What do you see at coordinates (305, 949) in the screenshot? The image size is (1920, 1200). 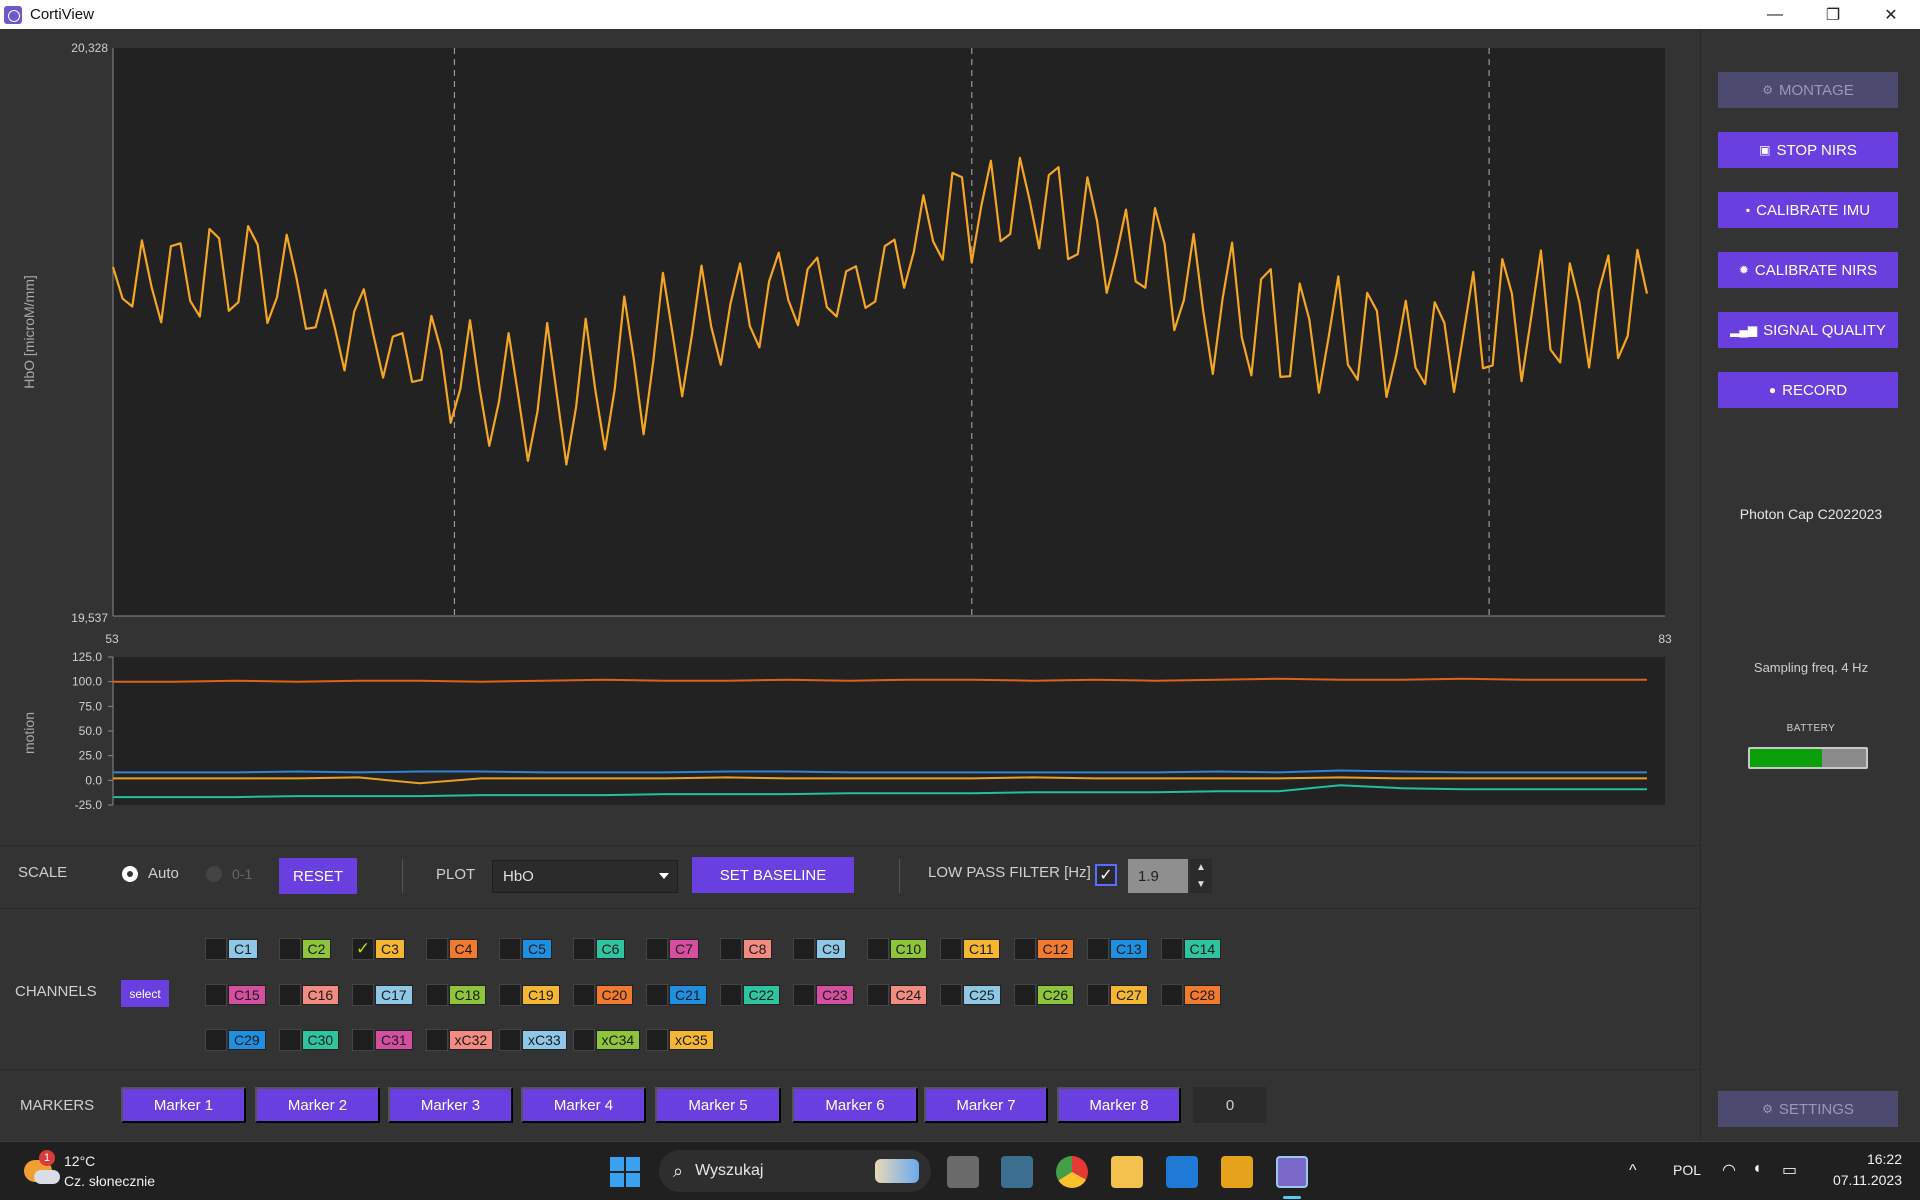 I see `channel-c2: C2` at bounding box center [305, 949].